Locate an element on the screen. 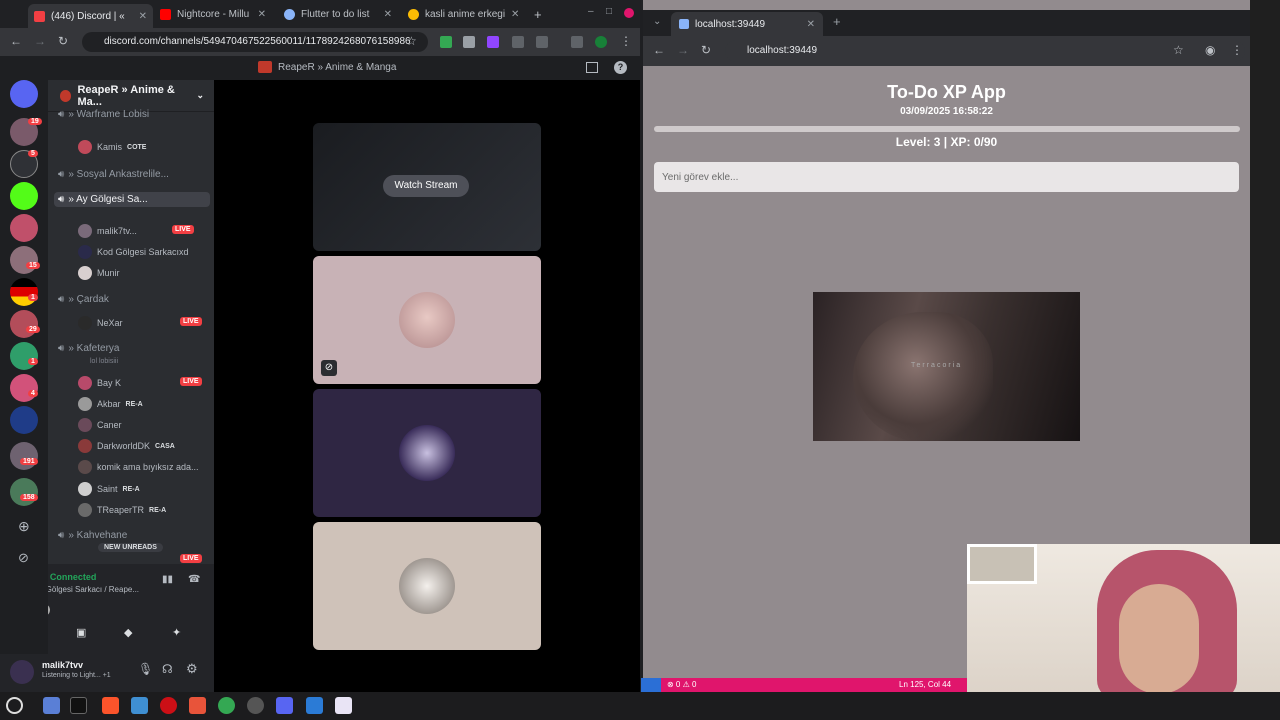 The width and height of the screenshot is (1280, 720). tab-localhost: localhost:39449 ✕ is located at coordinates (747, 24).